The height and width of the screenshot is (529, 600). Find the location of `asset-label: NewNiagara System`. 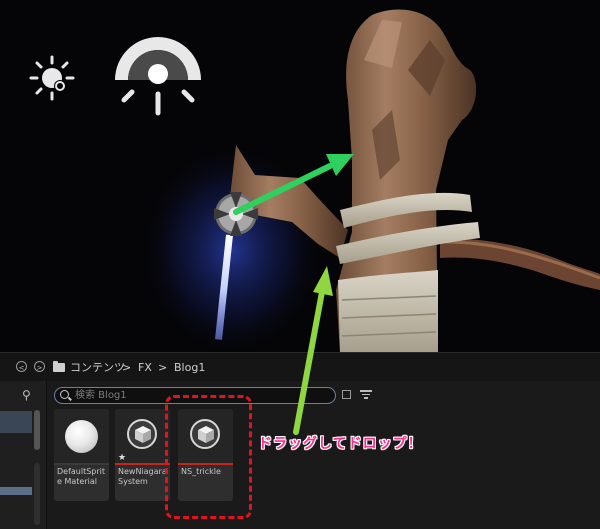

asset-label: NewNiagara System is located at coordinates (142, 476).